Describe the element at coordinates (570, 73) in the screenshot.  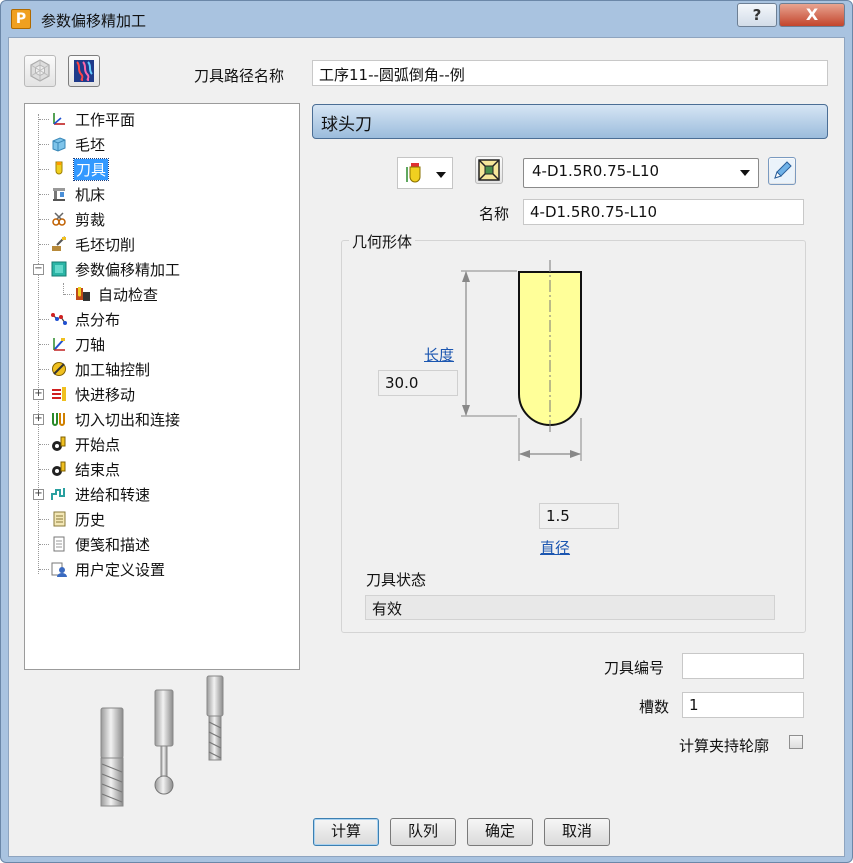
I see `toolpath-name-input: 工序11--圆弧倒角--例` at that location.